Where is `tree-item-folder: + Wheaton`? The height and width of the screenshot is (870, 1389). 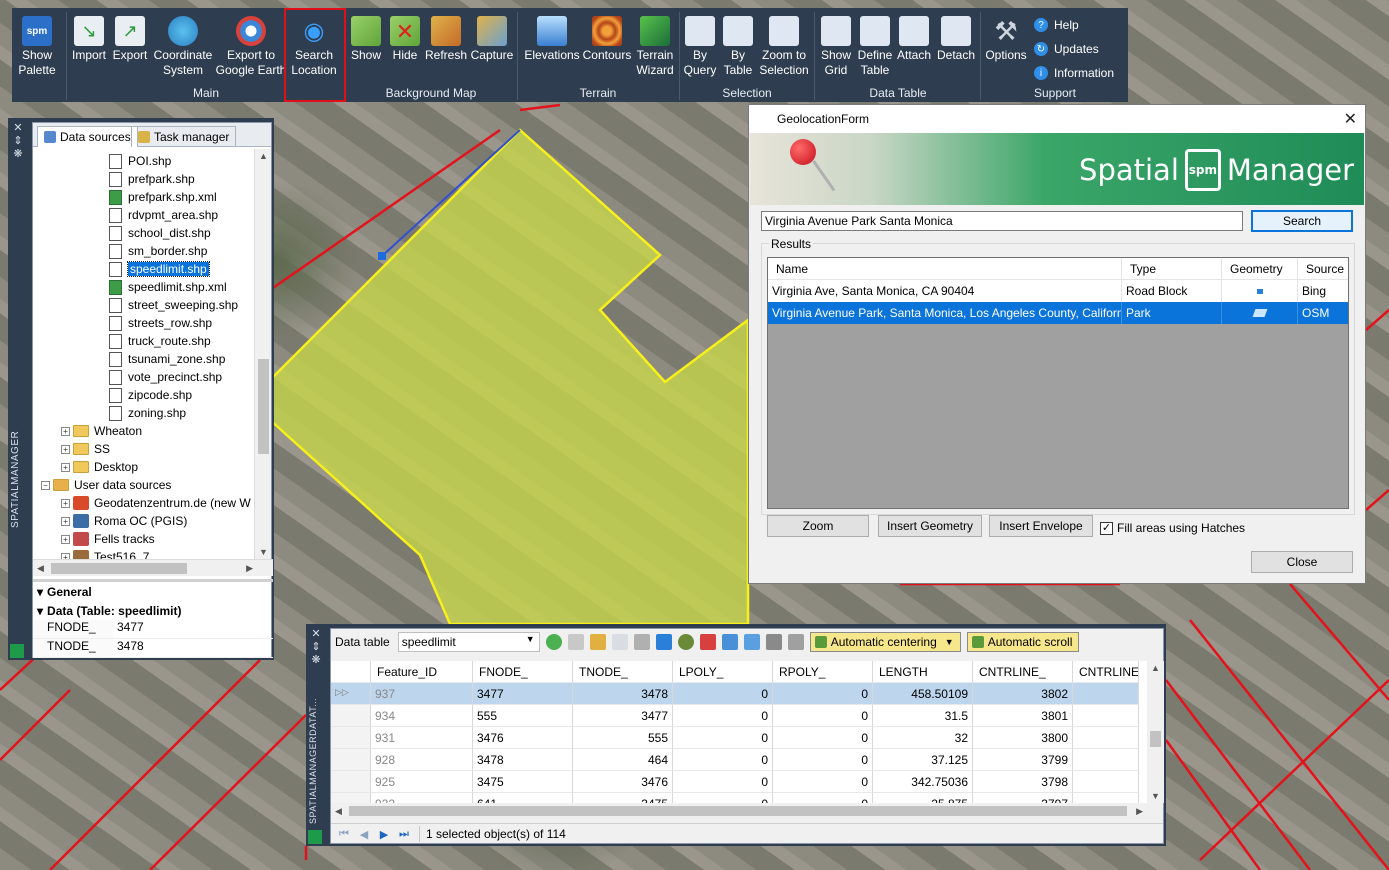
tree-item-folder: + Wheaton is located at coordinates (101, 431).